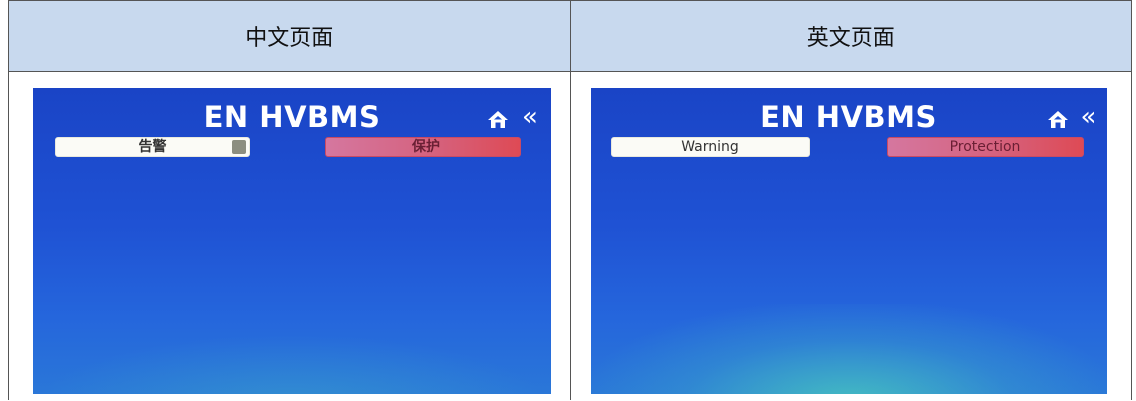 This screenshot has width=1136, height=401. I want to click on warning-label: Warning, so click(710, 147).